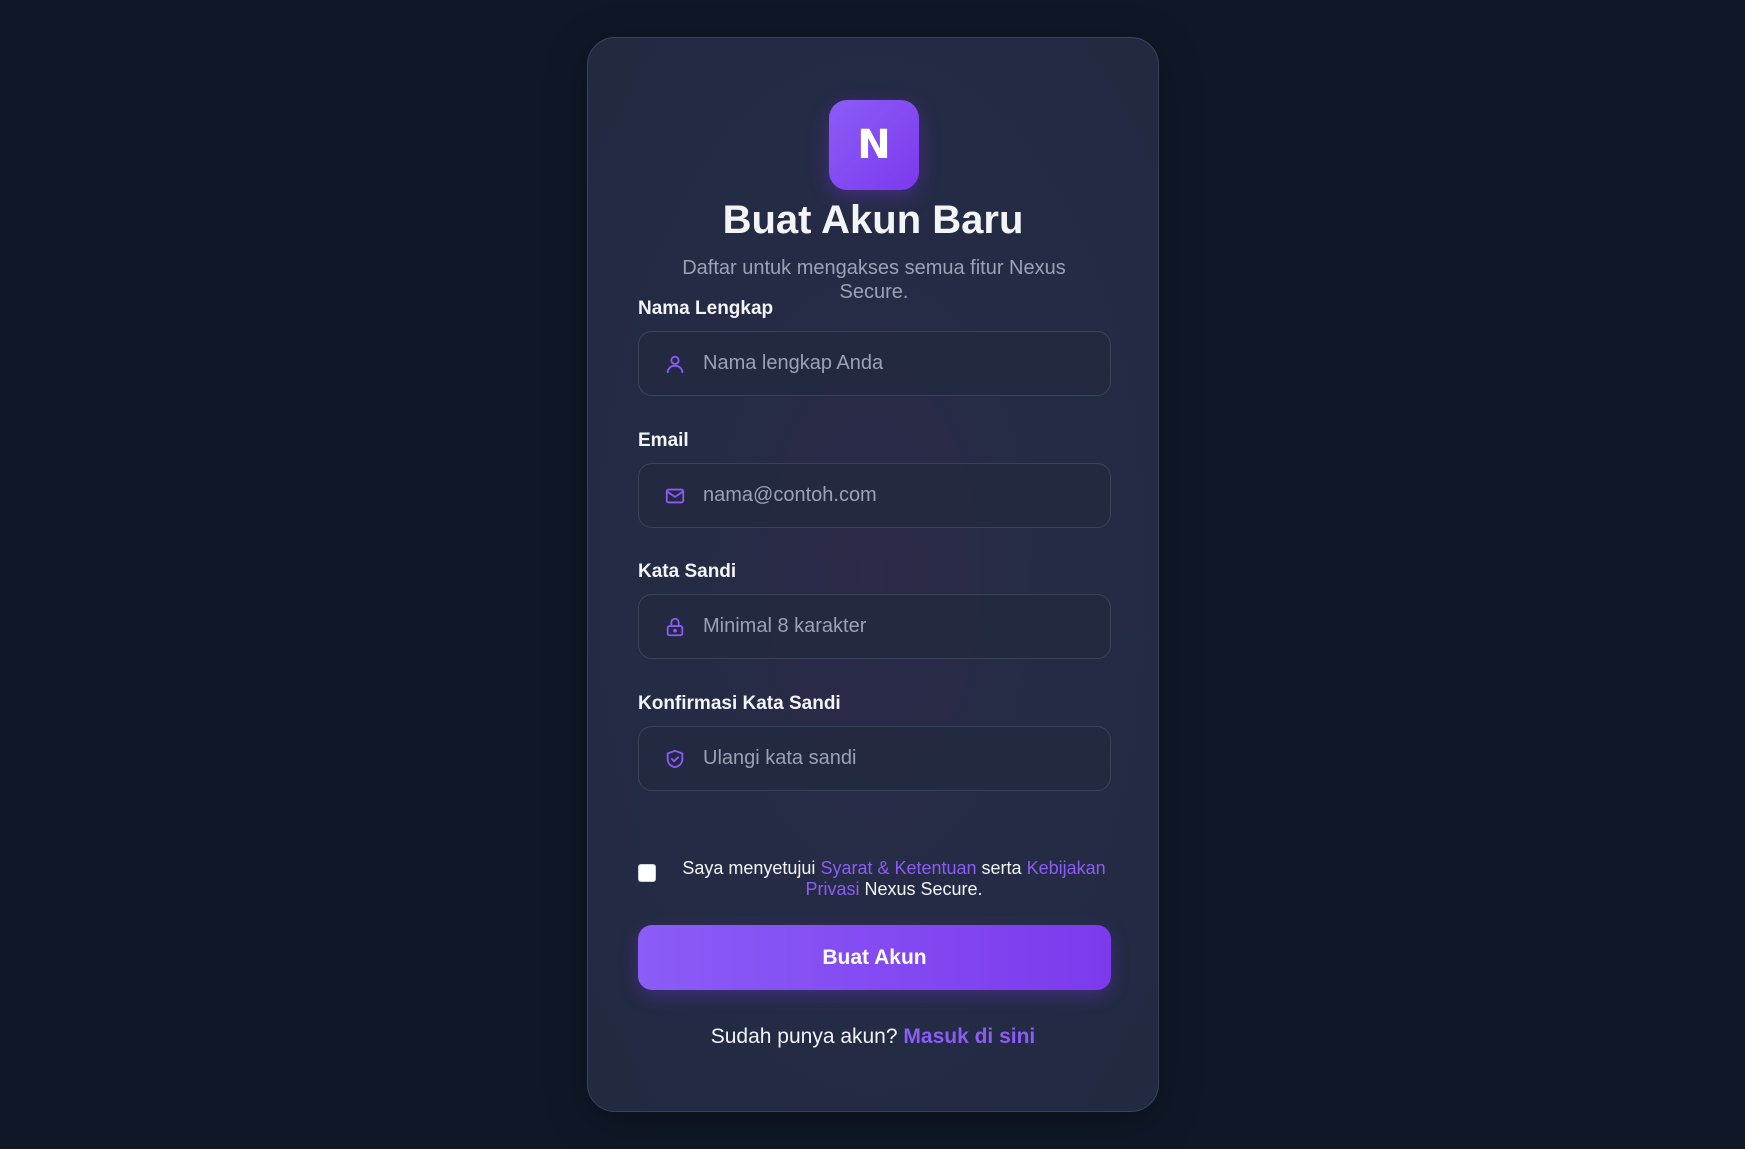 The height and width of the screenshot is (1149, 1745). Describe the element at coordinates (1001, 868) in the screenshot. I see `agreement-middle: serta` at that location.